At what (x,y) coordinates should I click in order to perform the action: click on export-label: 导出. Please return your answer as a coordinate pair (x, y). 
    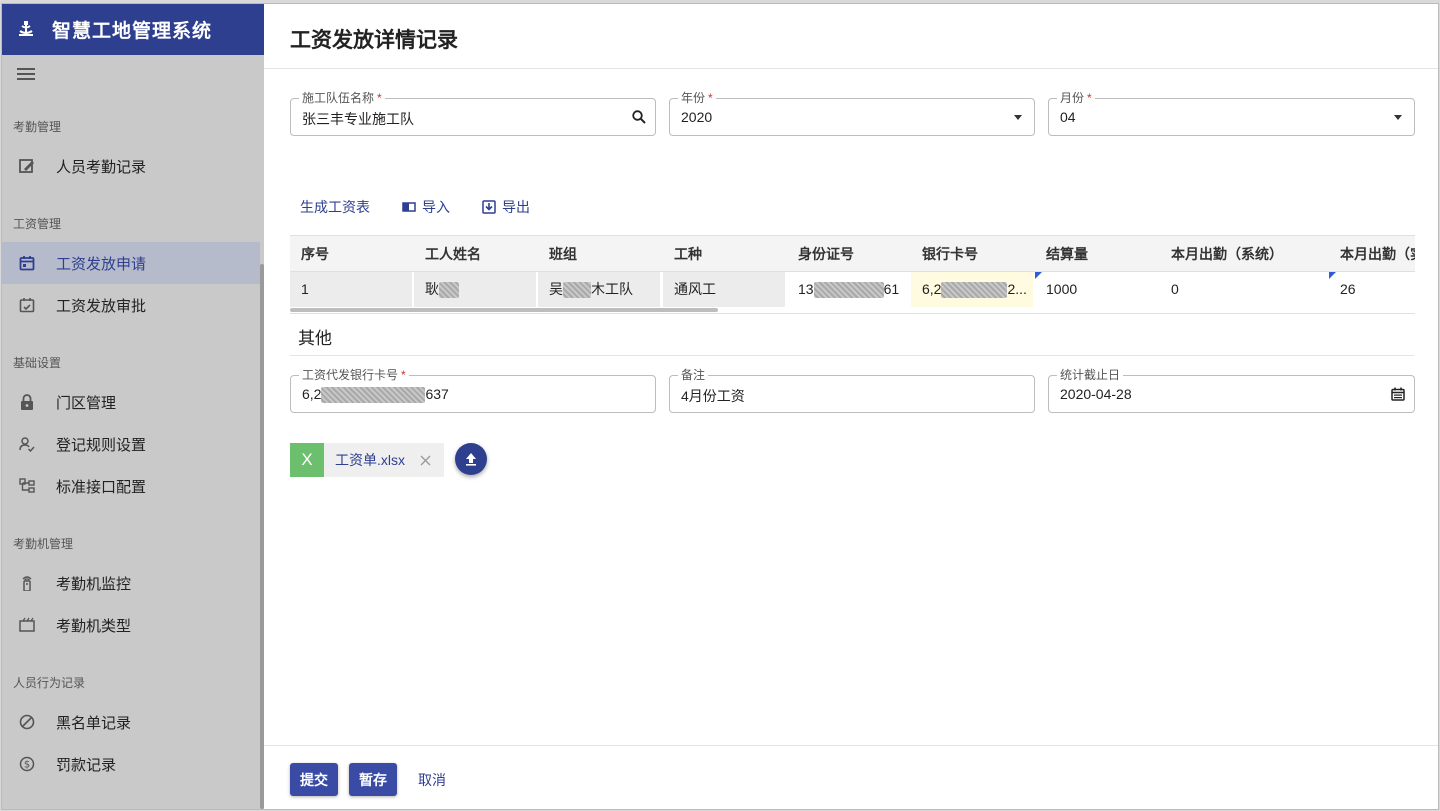
    Looking at the image, I should click on (516, 207).